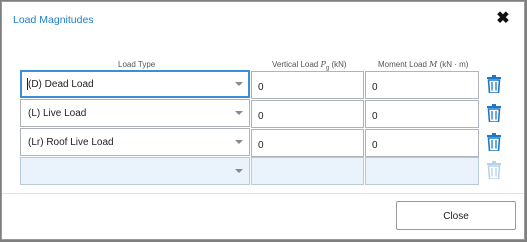  I want to click on header-load-type: Load Type, so click(137, 64).